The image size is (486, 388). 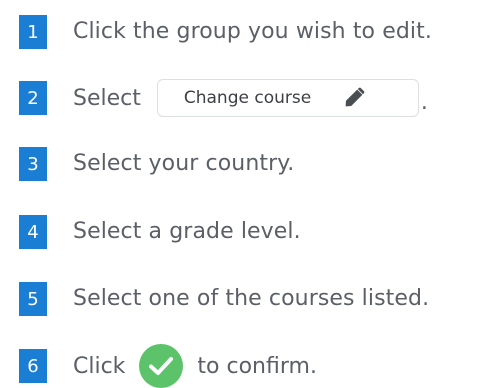 What do you see at coordinates (33, 299) in the screenshot?
I see `step-number-badge: 5` at bounding box center [33, 299].